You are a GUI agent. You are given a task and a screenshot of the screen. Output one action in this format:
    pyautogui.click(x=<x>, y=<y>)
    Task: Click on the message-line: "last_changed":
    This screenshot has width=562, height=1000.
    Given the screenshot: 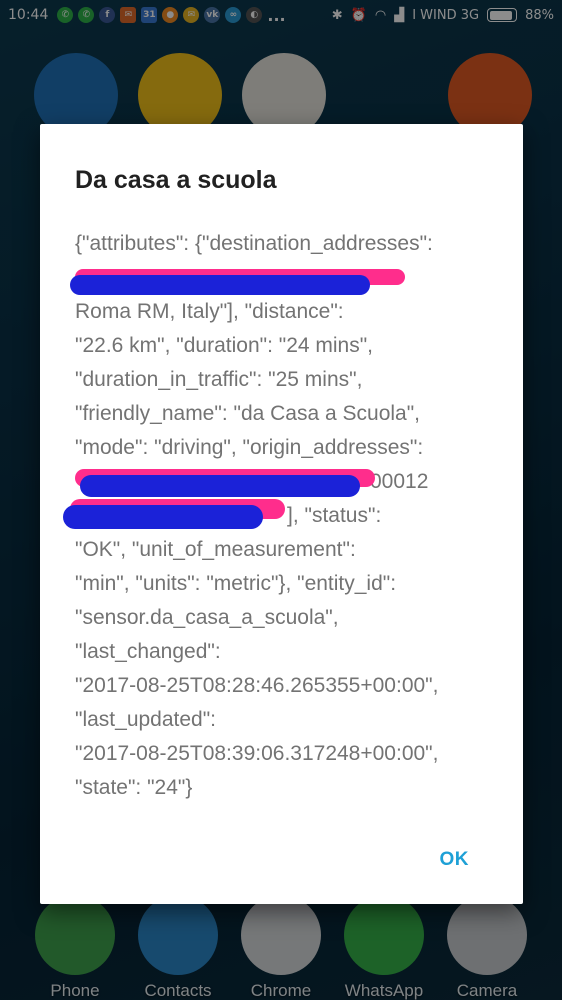 What is the action you would take?
    pyautogui.click(x=148, y=651)
    